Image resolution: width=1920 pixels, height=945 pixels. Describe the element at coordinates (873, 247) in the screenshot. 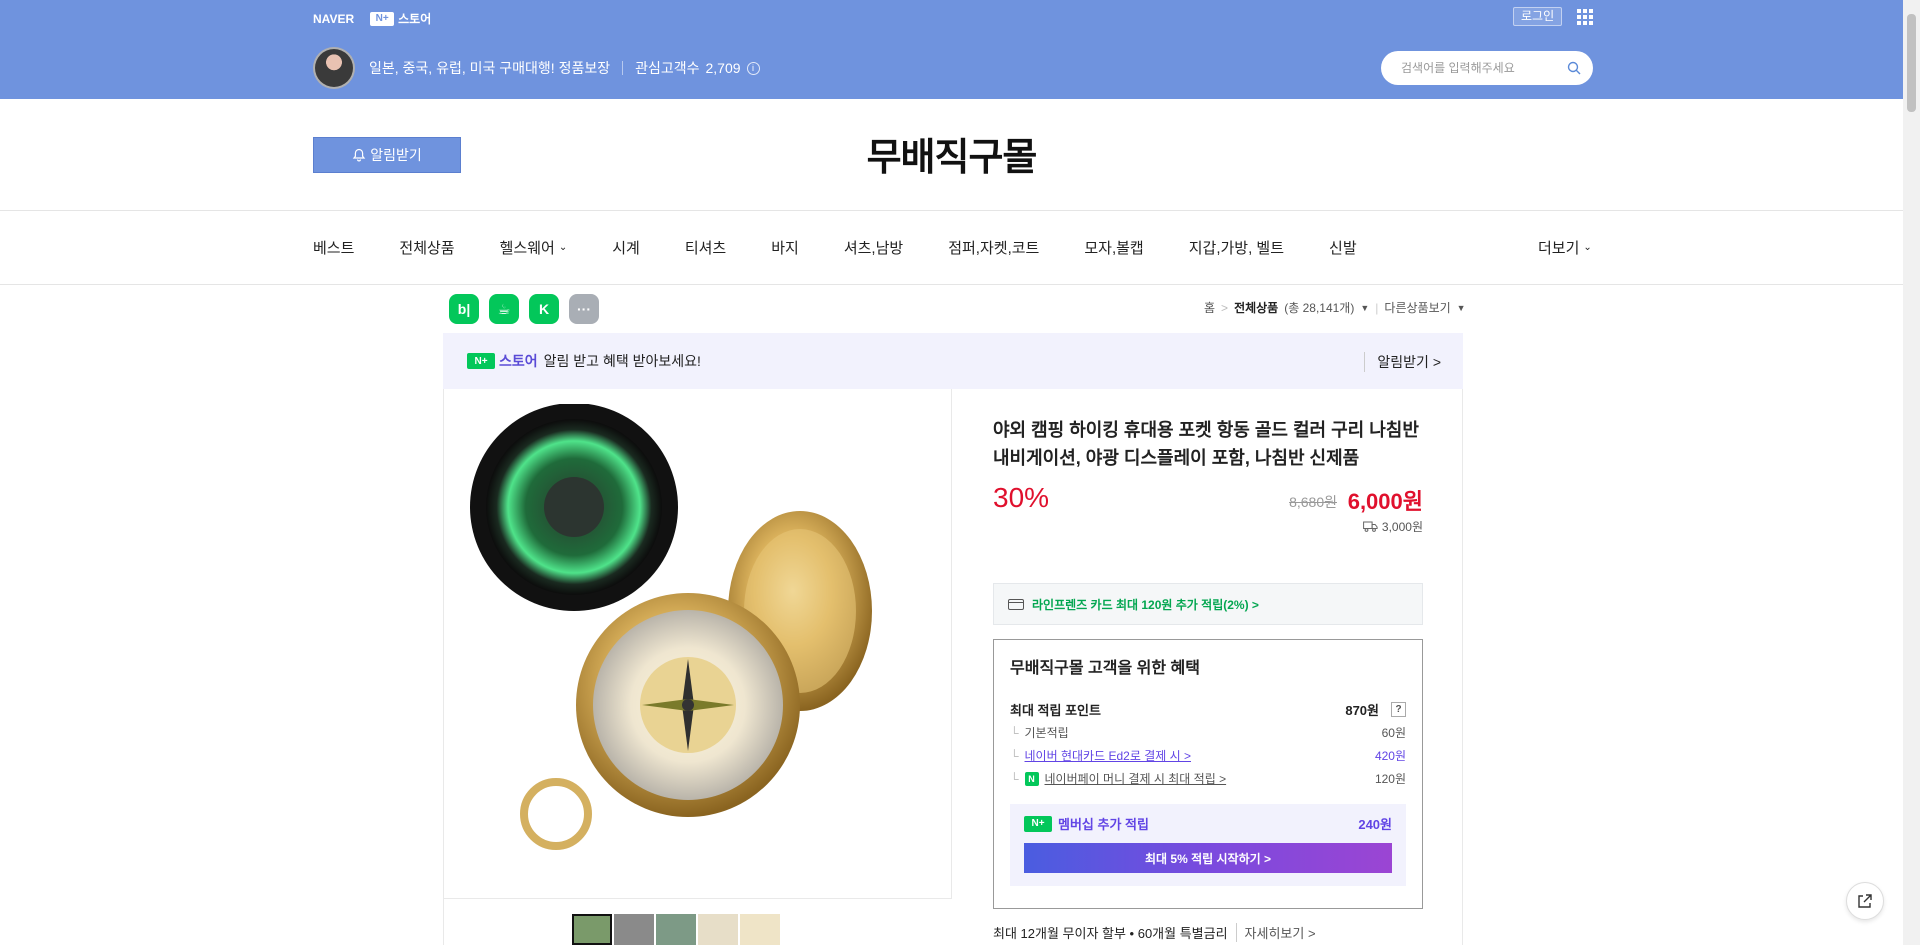

I see `nav-item-shirt: 셔츠,남방` at that location.